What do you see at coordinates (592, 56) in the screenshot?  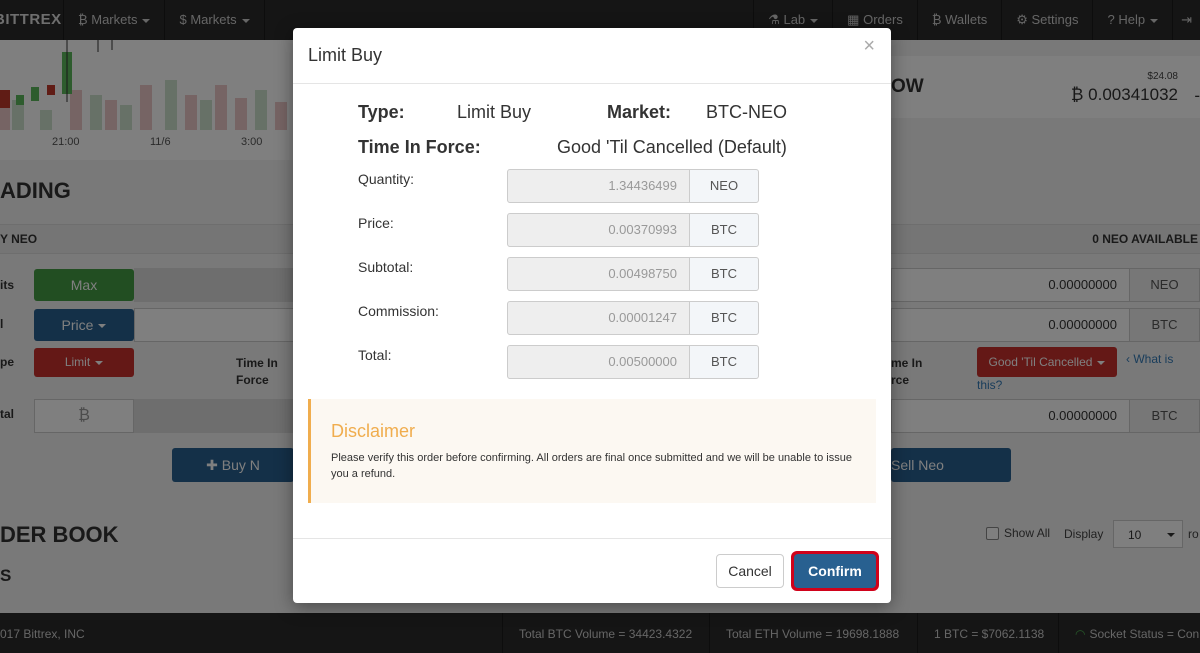 I see `modal-header: Limit Buy ×` at bounding box center [592, 56].